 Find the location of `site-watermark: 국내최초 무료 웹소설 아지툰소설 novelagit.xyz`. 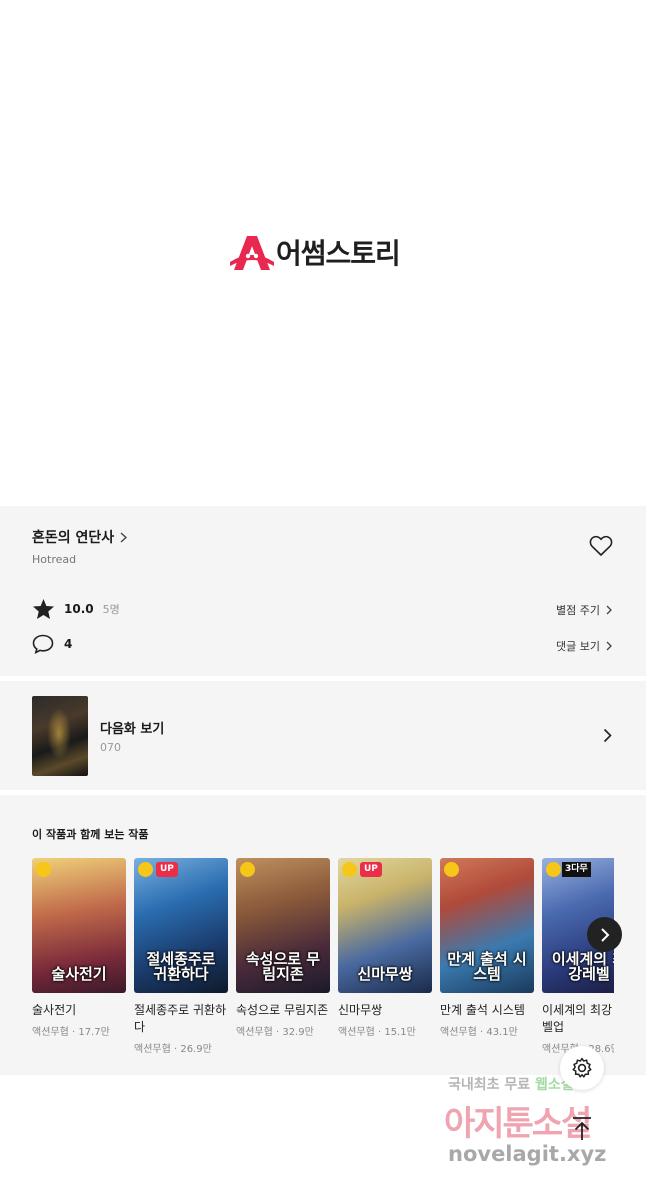

site-watermark: 국내최초 무료 웹소설 아지툰소설 novelagit.xyz is located at coordinates (539, 1124).